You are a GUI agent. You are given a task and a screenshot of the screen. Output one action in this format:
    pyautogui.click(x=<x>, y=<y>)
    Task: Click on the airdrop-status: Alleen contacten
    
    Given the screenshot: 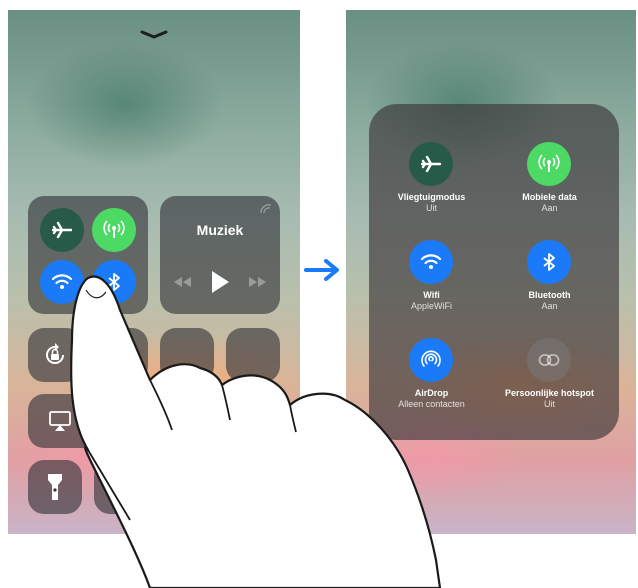 What is the action you would take?
    pyautogui.click(x=431, y=404)
    